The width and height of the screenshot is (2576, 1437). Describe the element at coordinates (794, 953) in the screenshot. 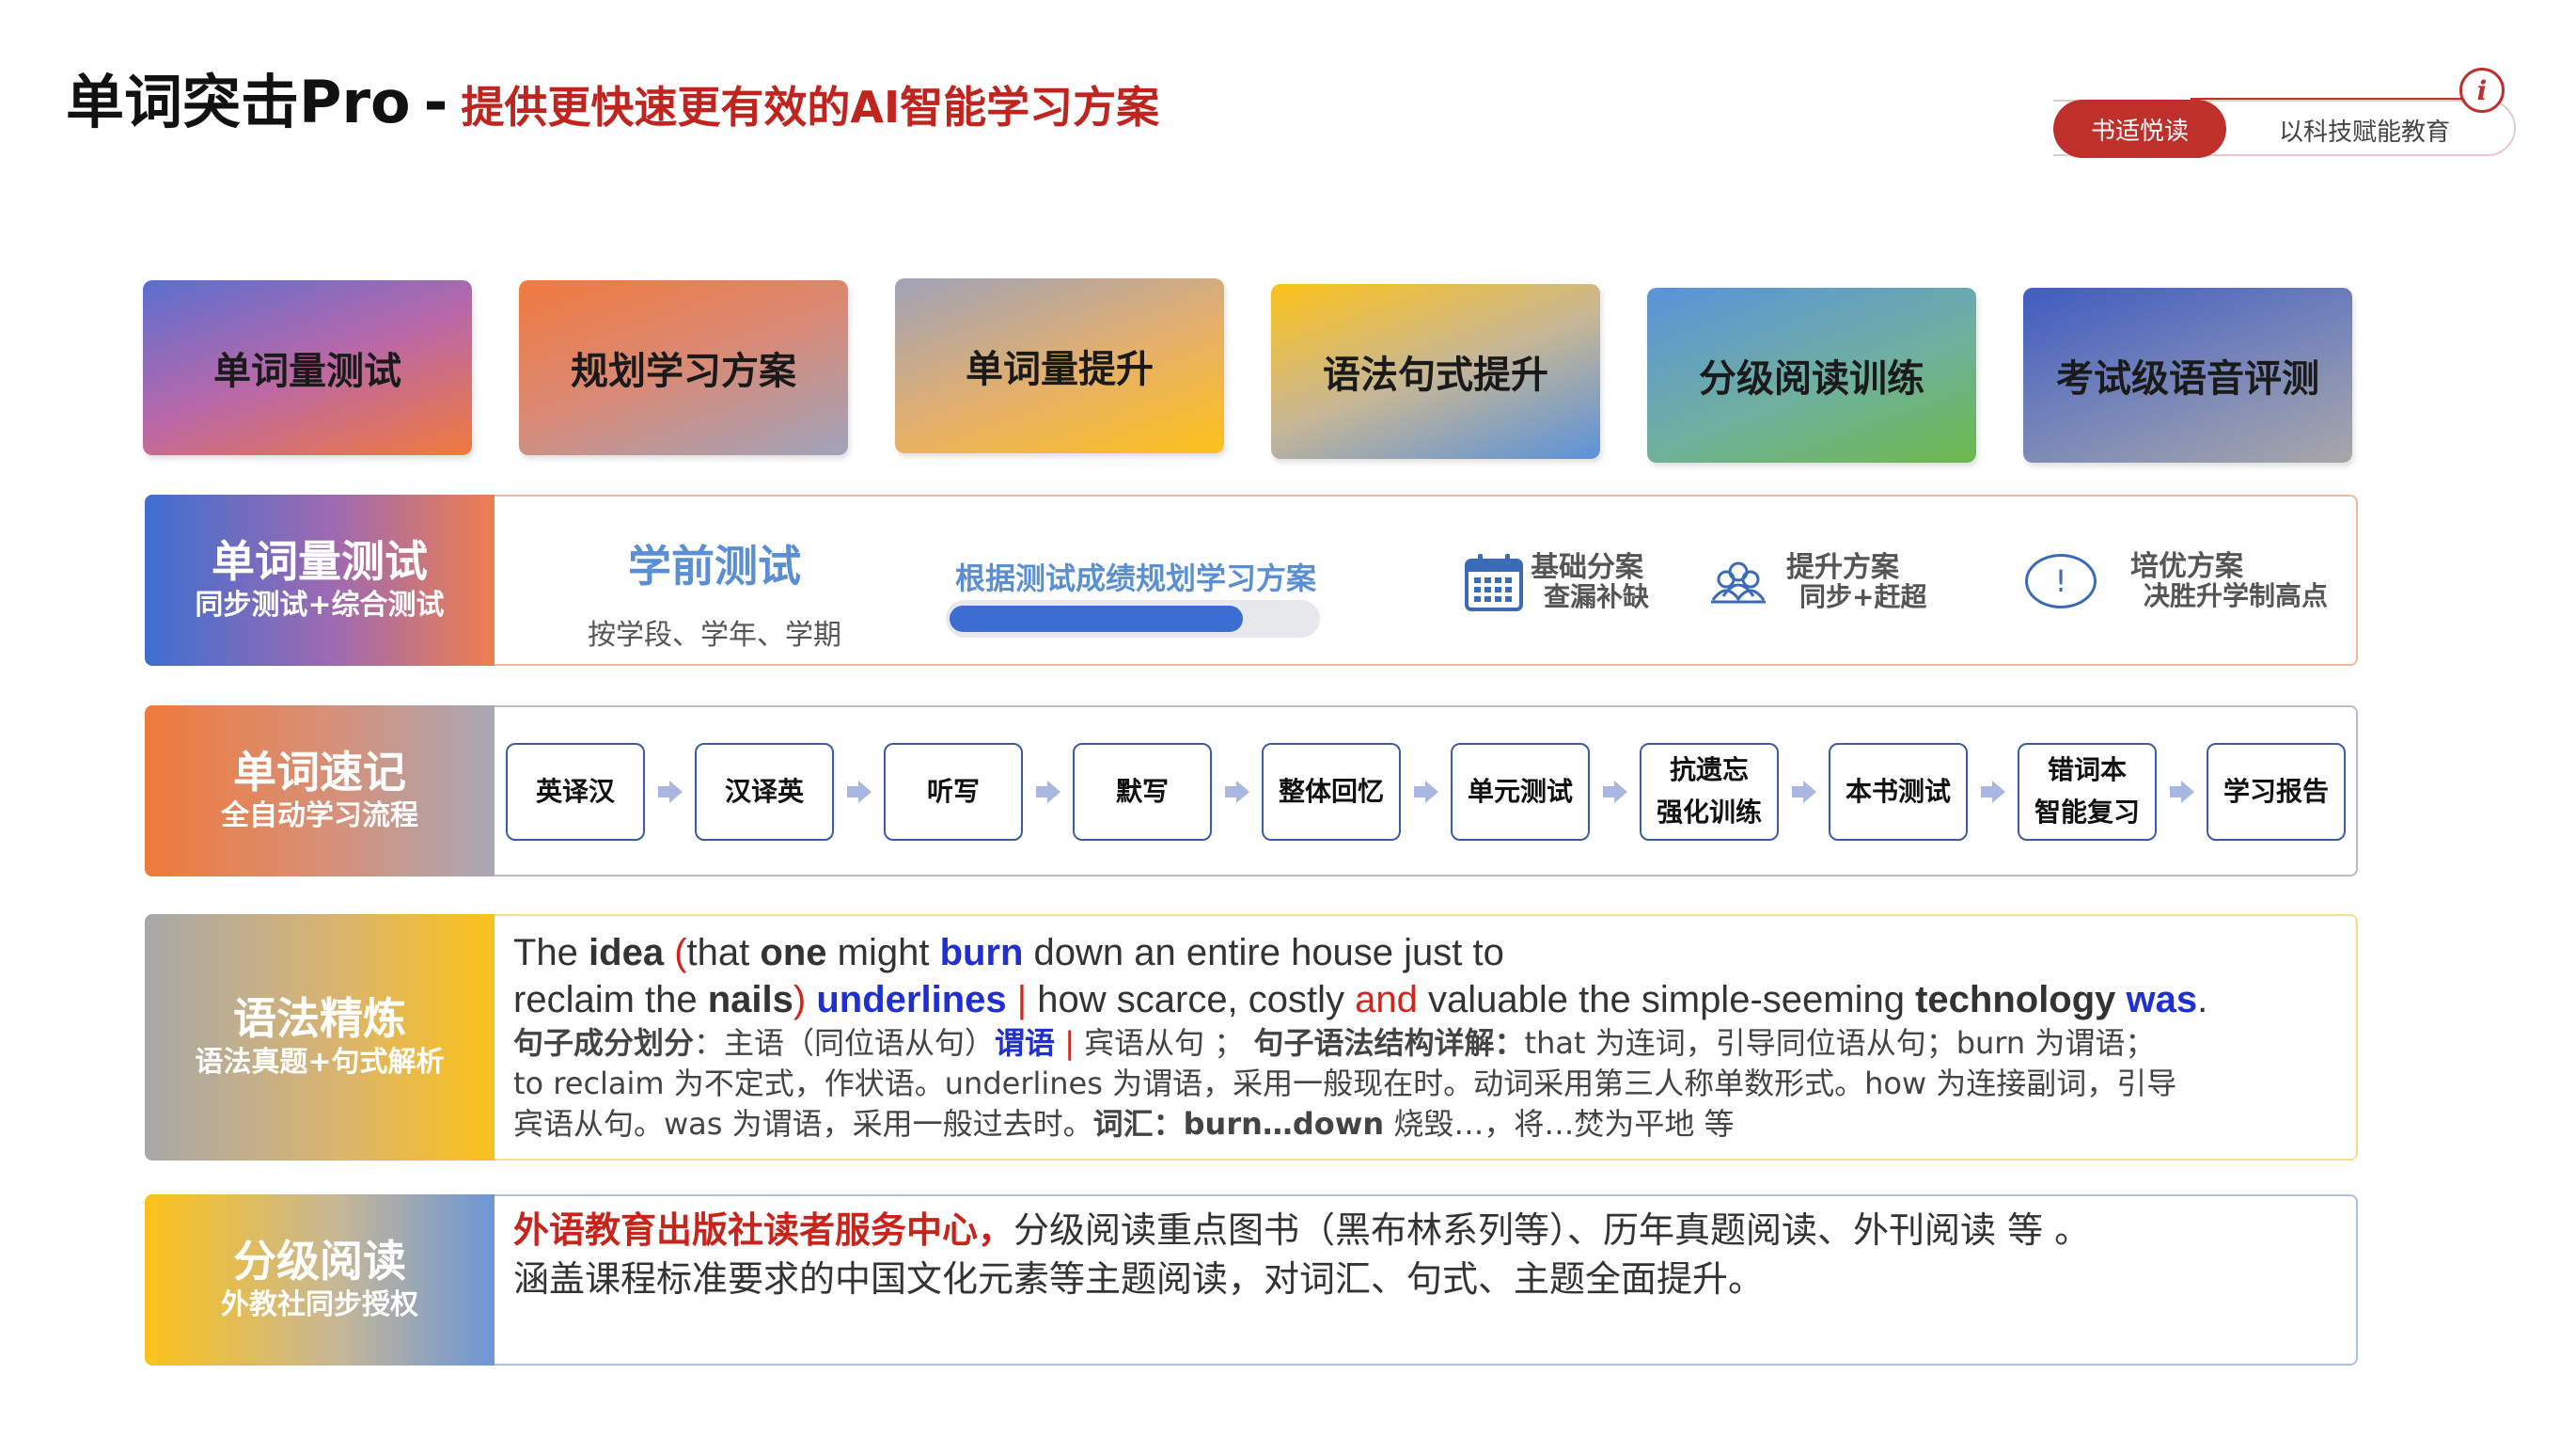

I see `grammar-segment: one` at that location.